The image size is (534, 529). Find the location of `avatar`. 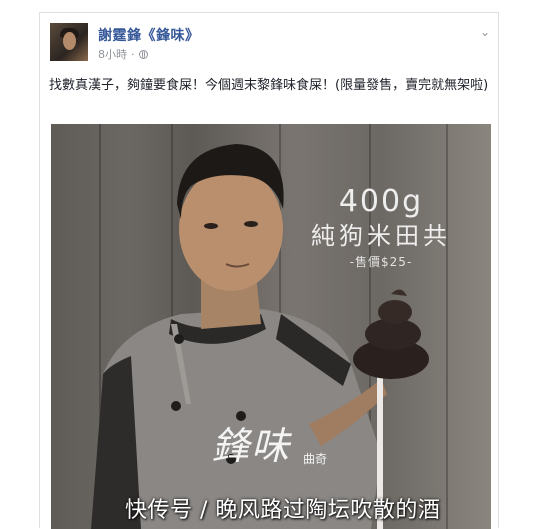

avatar is located at coordinates (69, 42).